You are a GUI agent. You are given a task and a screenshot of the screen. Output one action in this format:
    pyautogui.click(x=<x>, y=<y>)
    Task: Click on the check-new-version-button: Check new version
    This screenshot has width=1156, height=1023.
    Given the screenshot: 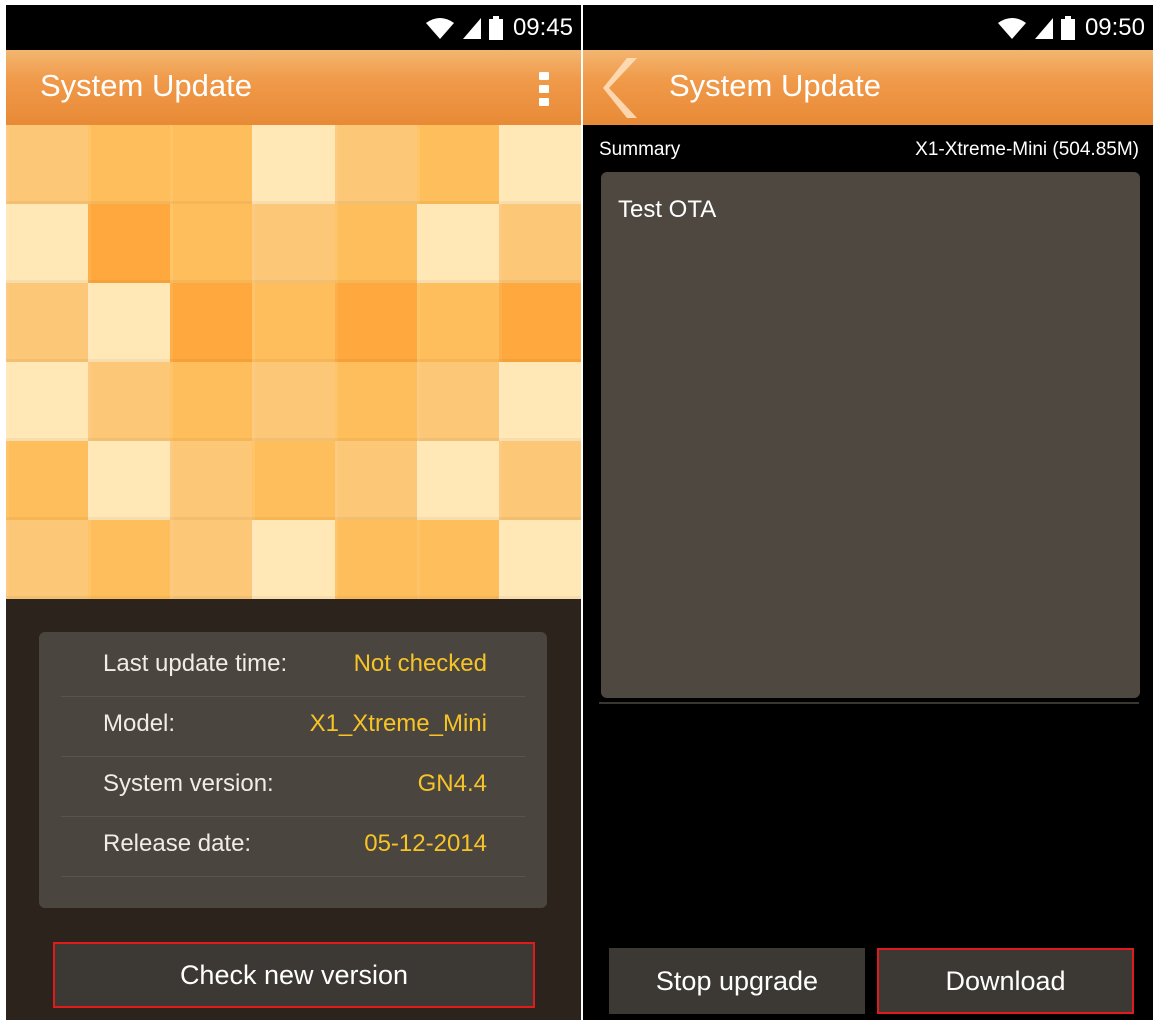 What is the action you would take?
    pyautogui.click(x=294, y=975)
    